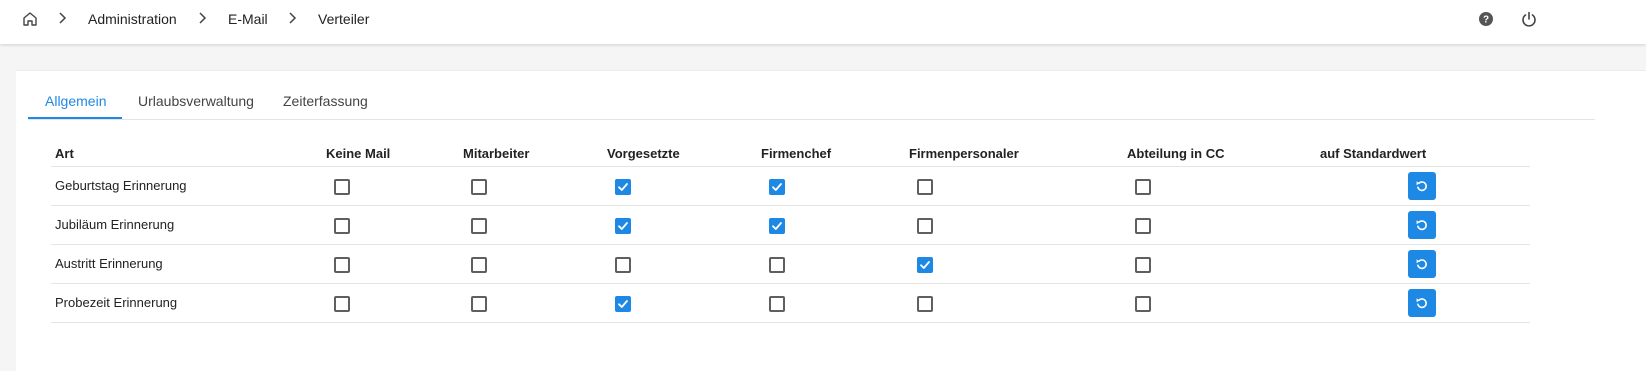 The image size is (1646, 371). What do you see at coordinates (30, 19) in the screenshot?
I see `home-icon` at bounding box center [30, 19].